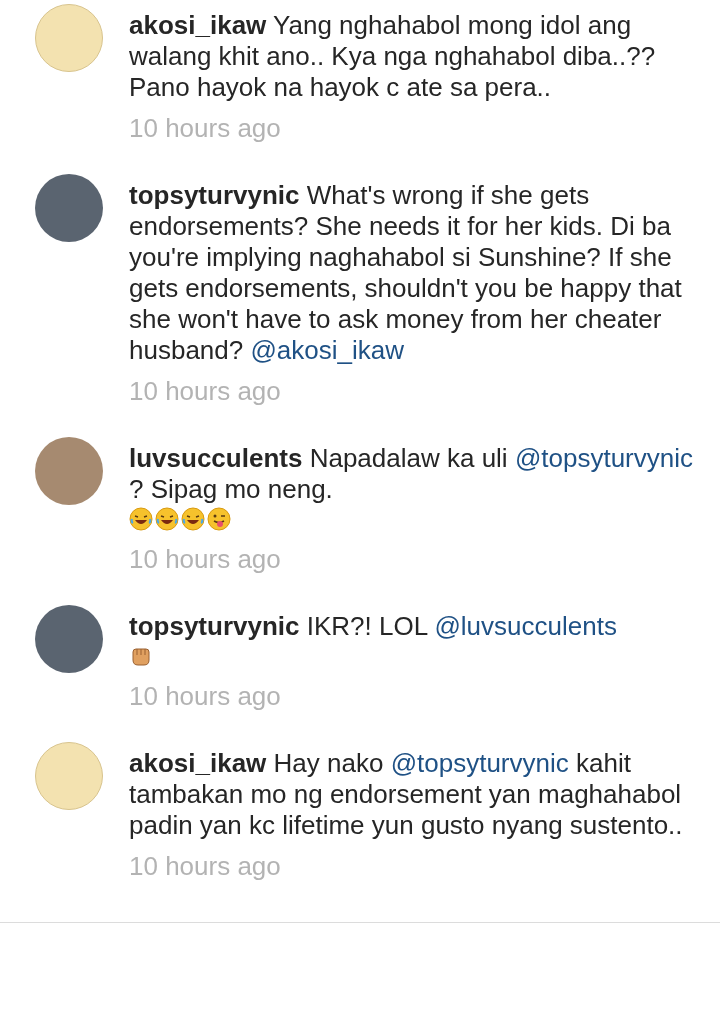  What do you see at coordinates (373, 626) in the screenshot?
I see `comment-text: topsyturvynic IKR?! LOL @luvsucculents` at bounding box center [373, 626].